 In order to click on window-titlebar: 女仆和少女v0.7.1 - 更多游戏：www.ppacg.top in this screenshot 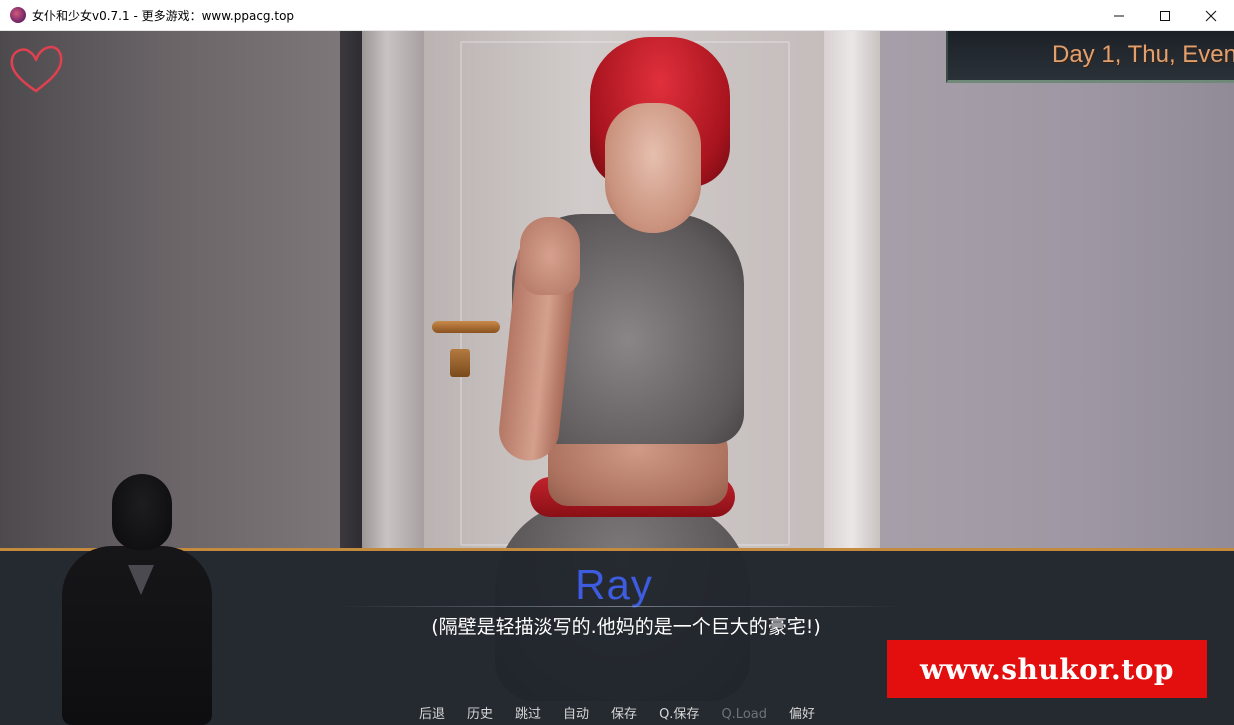, I will do `click(617, 15)`.